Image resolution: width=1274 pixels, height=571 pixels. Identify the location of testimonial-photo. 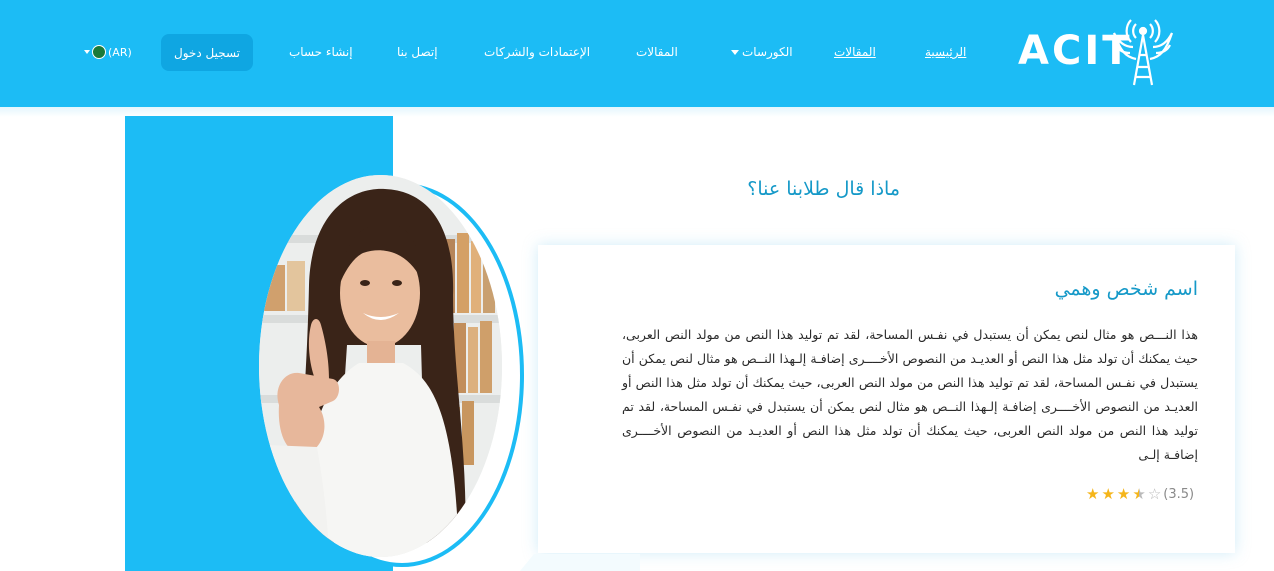
(380, 366).